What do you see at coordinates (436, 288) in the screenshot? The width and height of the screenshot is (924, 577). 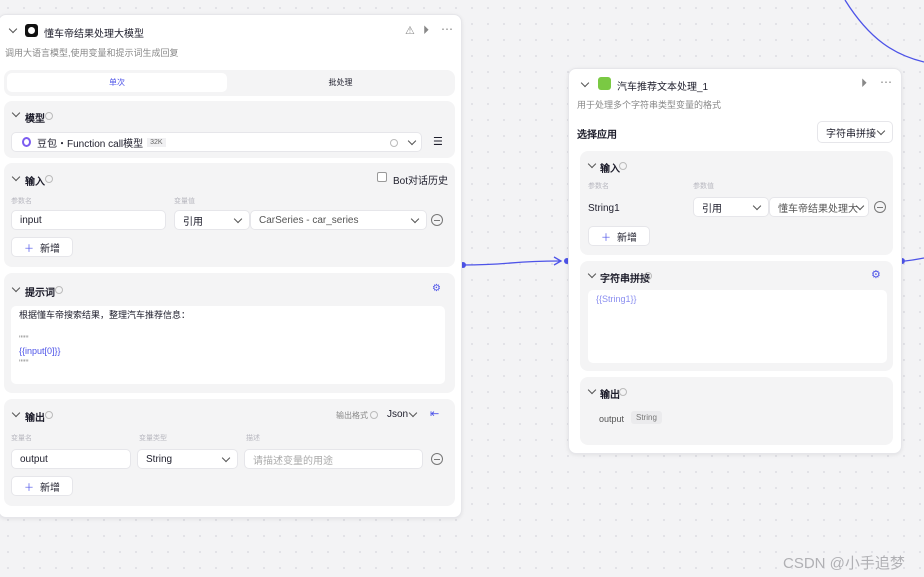 I see `prompt-library-icon: ⚙` at bounding box center [436, 288].